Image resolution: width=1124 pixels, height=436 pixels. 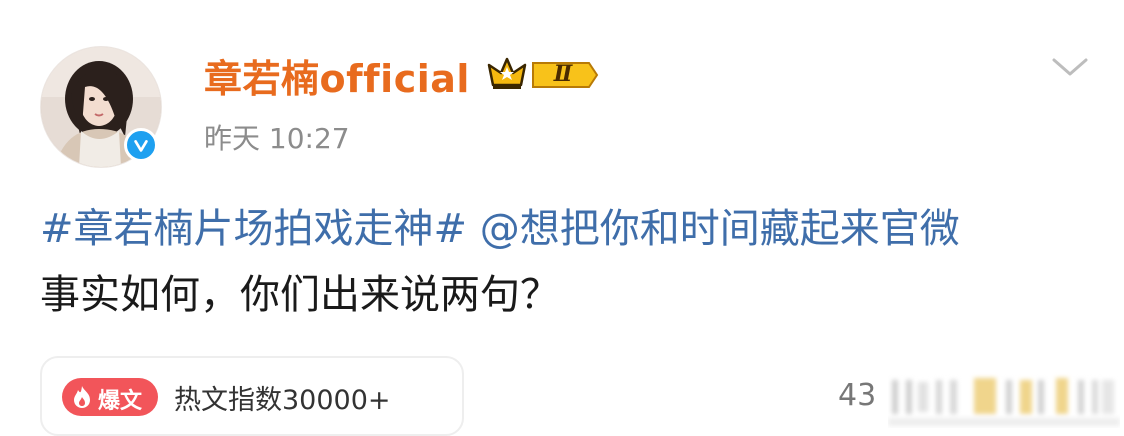 I want to click on post-timestamp: 昨天 10:27, so click(x=277, y=138).